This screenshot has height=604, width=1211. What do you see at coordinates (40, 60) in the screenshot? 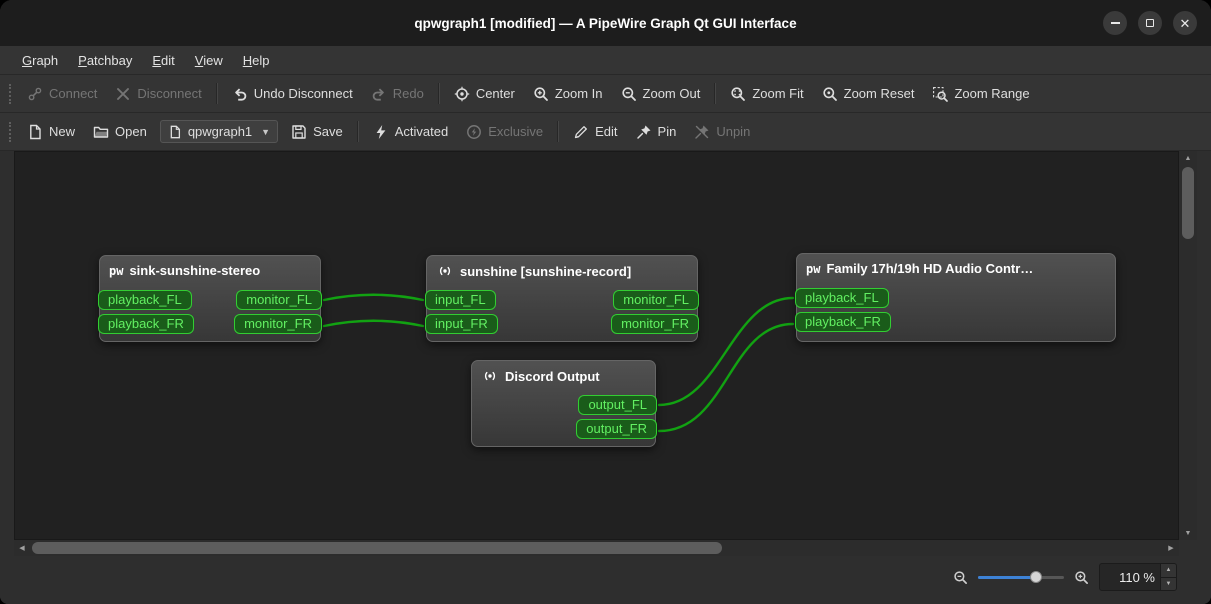
I see `menu-graph: Graph` at bounding box center [40, 60].